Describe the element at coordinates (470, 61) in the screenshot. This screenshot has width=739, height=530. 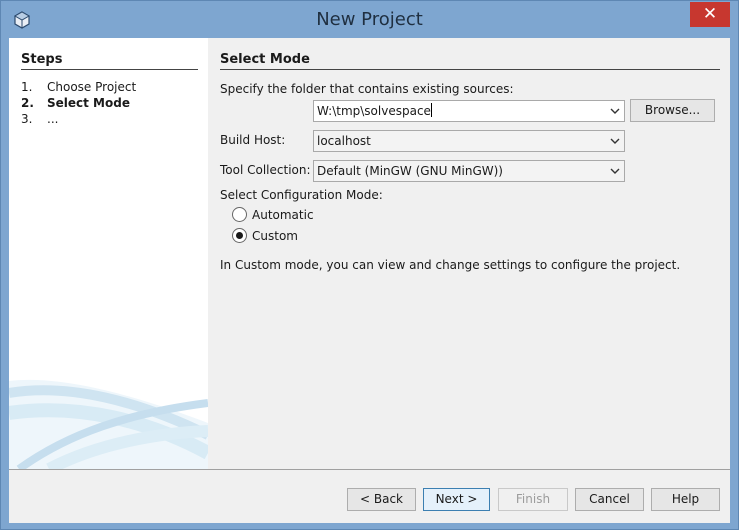
I see `section-title: Select Mode` at that location.